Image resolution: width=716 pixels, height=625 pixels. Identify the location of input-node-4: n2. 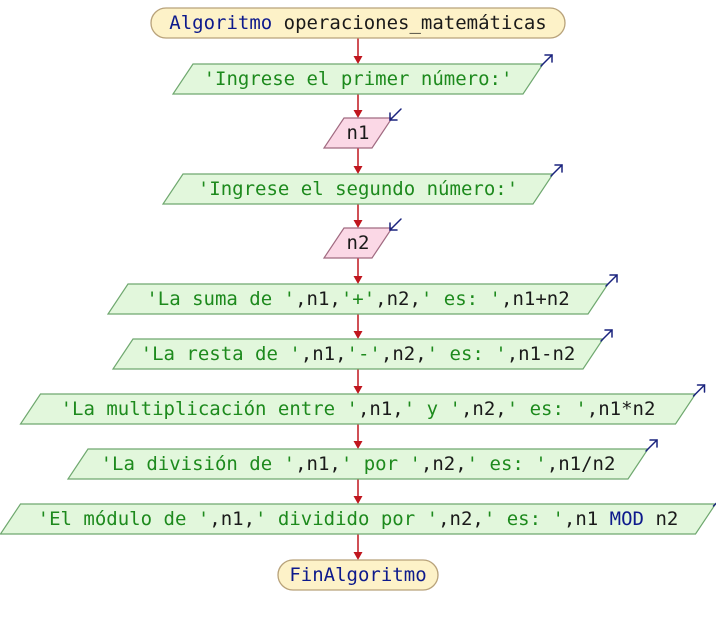
(362, 238).